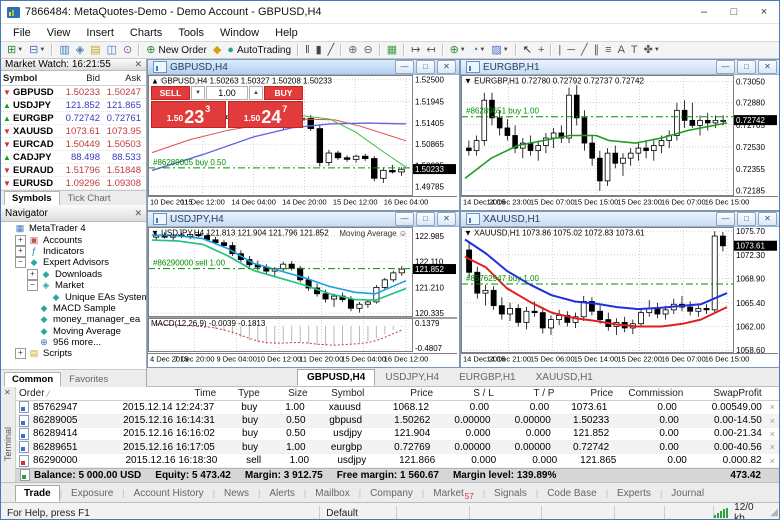 The width and height of the screenshot is (780, 520). Describe the element at coordinates (571, 50) in the screenshot. I see `horizontal-line-button: ─` at that location.